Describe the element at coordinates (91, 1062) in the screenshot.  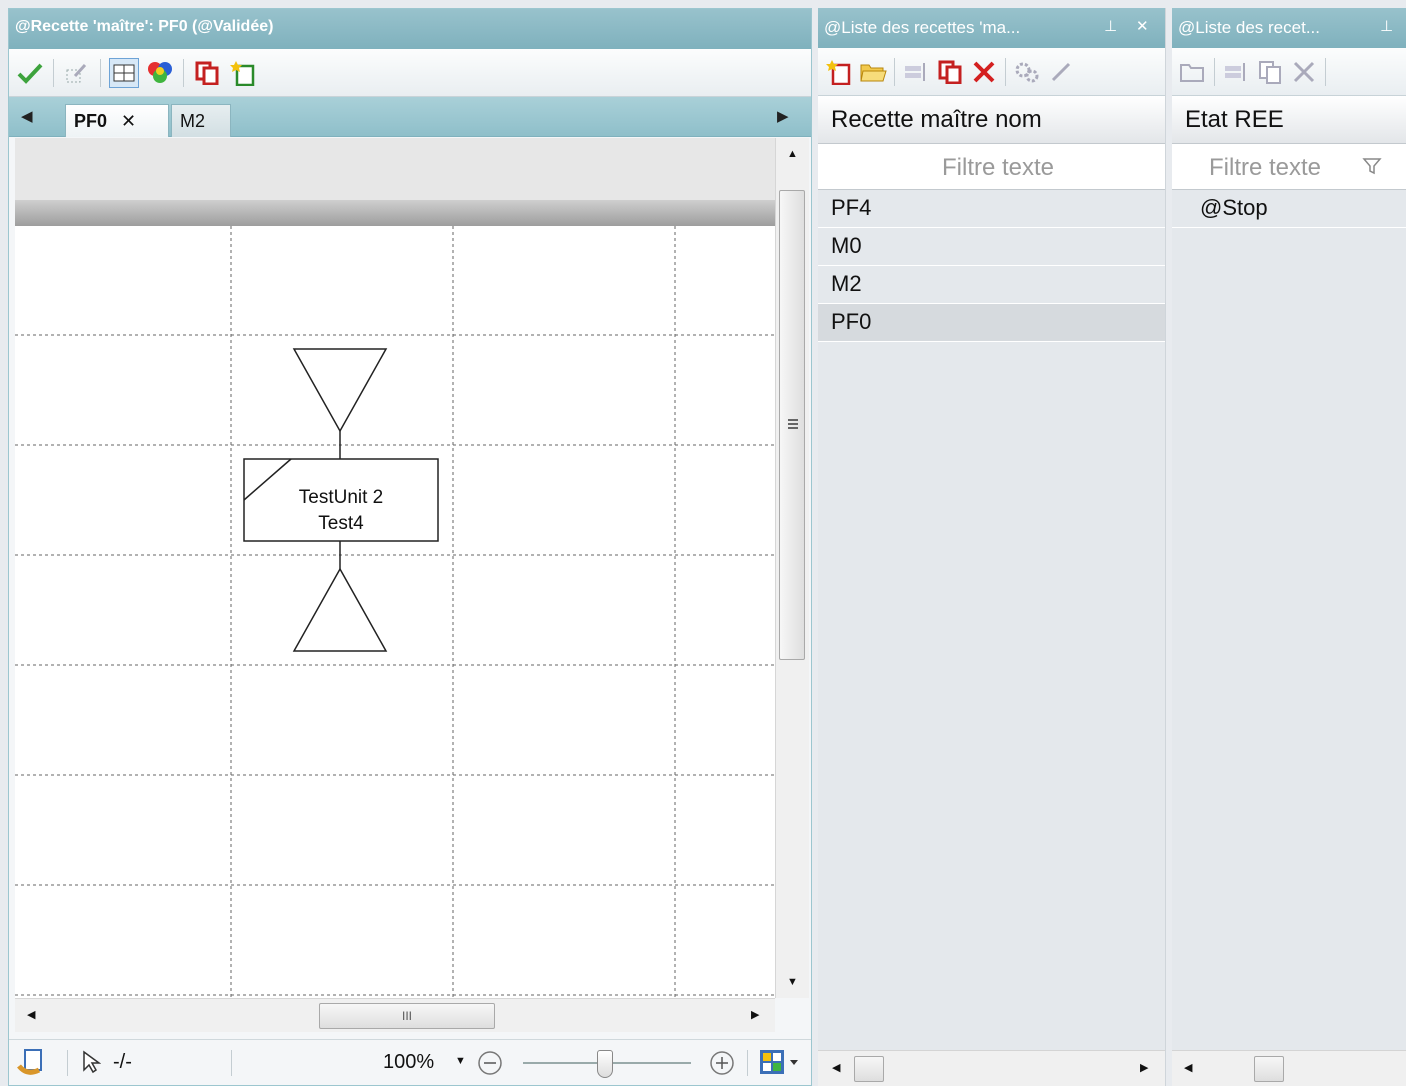
I see `pointer-icon` at that location.